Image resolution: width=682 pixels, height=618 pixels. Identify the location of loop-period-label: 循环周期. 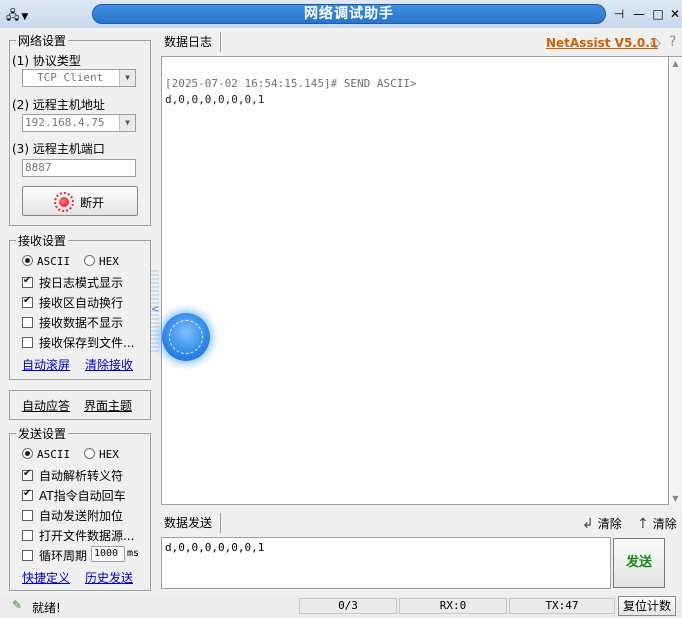
(63, 556).